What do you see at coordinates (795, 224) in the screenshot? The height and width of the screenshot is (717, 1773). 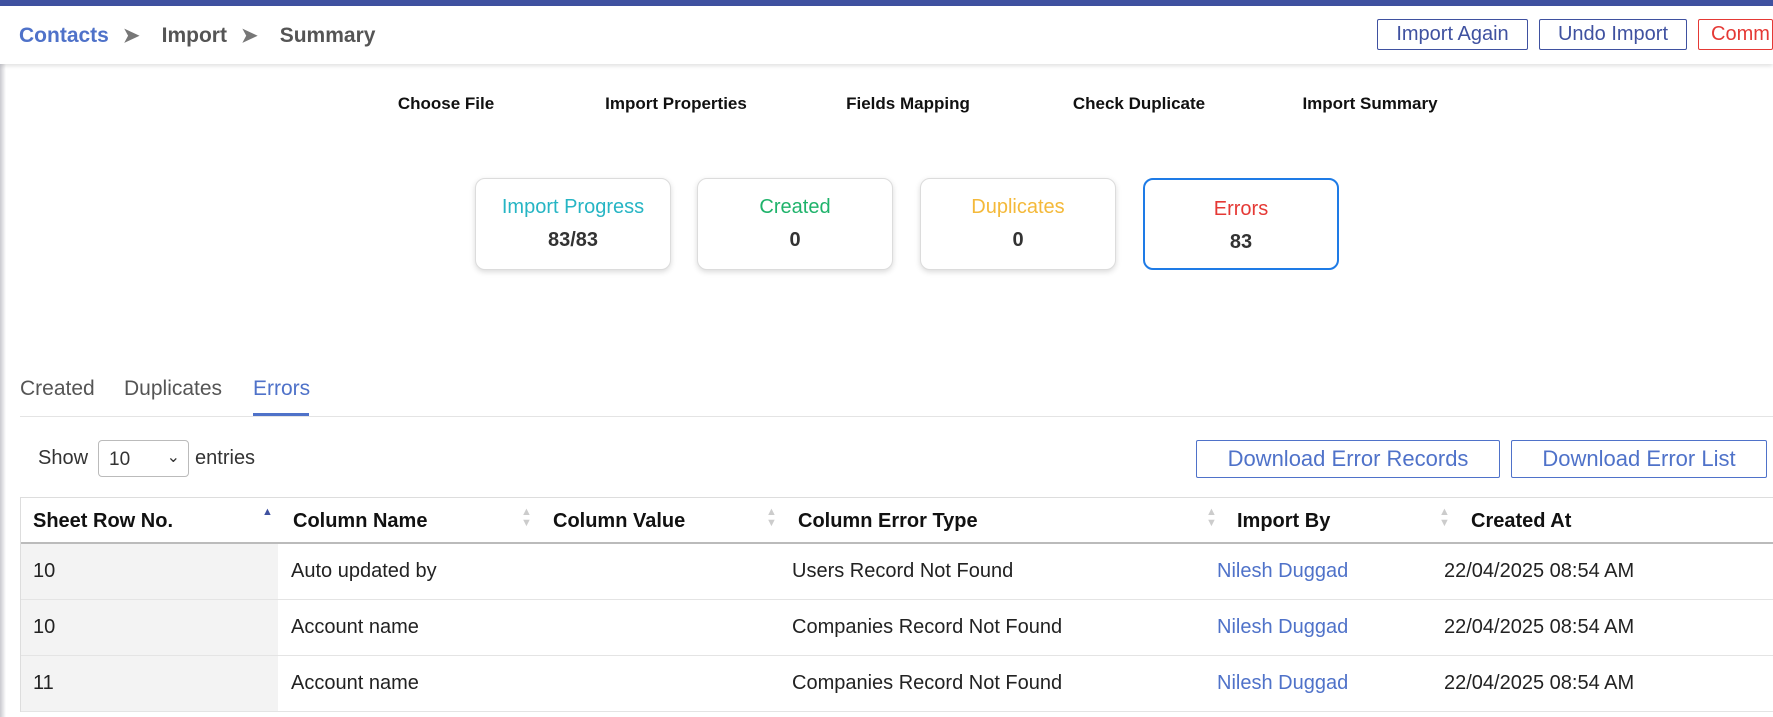 I see `card-created: Created 0` at bounding box center [795, 224].